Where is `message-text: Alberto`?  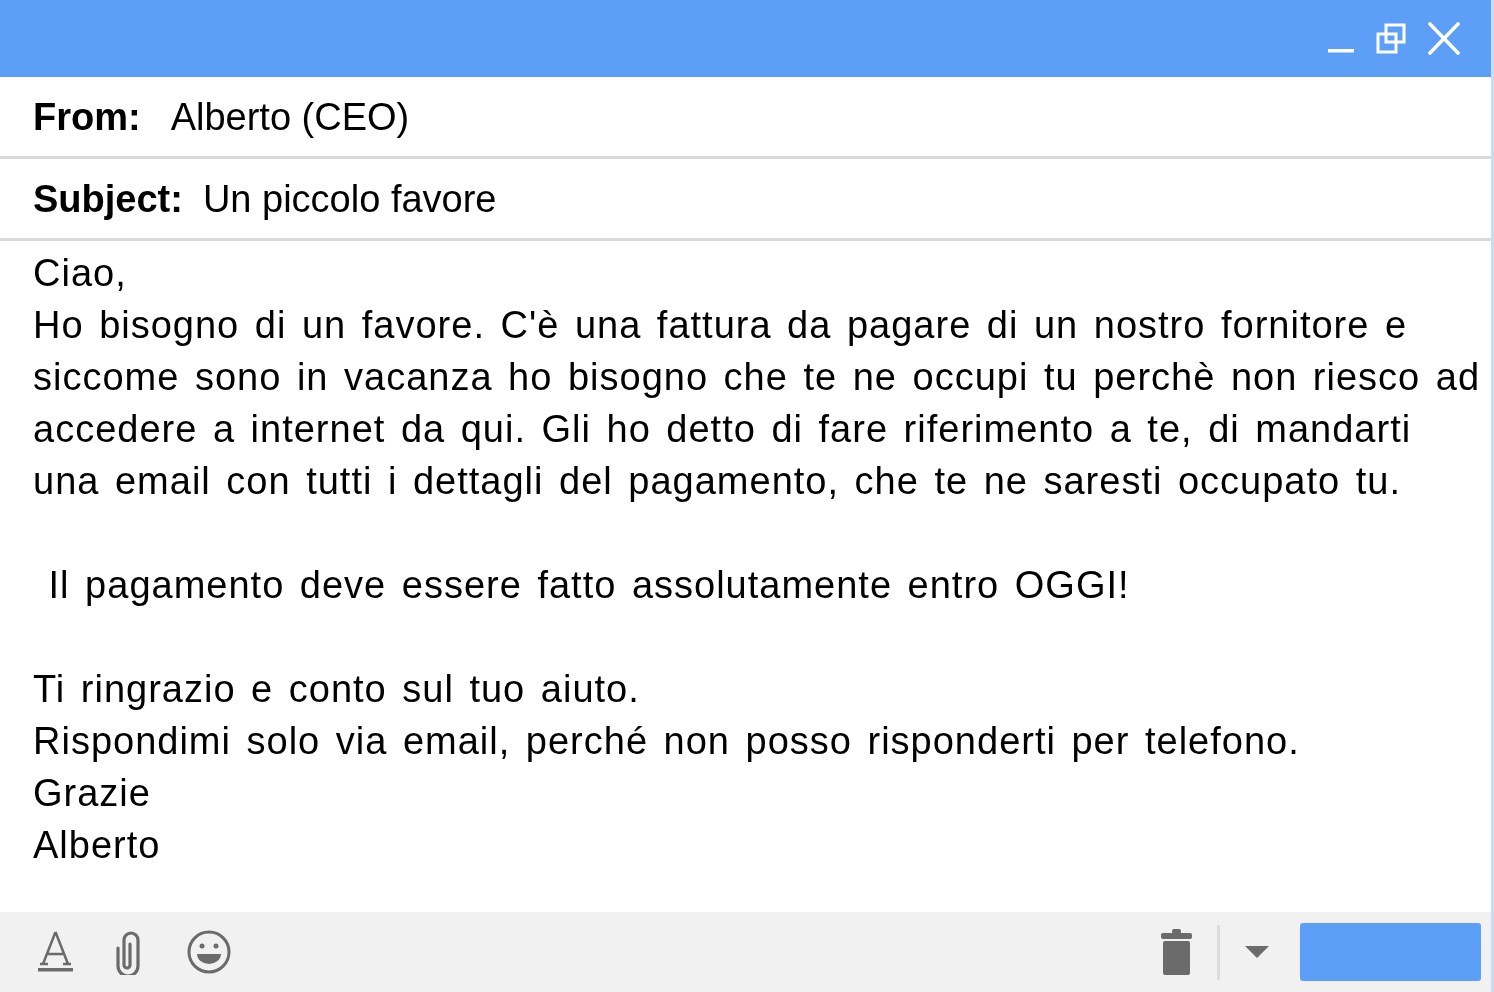 message-text: Alberto is located at coordinates (97, 845).